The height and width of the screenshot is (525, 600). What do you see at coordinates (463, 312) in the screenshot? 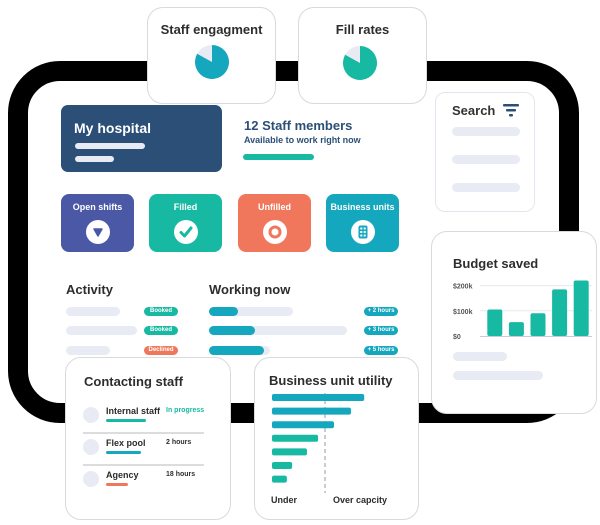
I see `y-tick-label: $100k` at bounding box center [463, 312].